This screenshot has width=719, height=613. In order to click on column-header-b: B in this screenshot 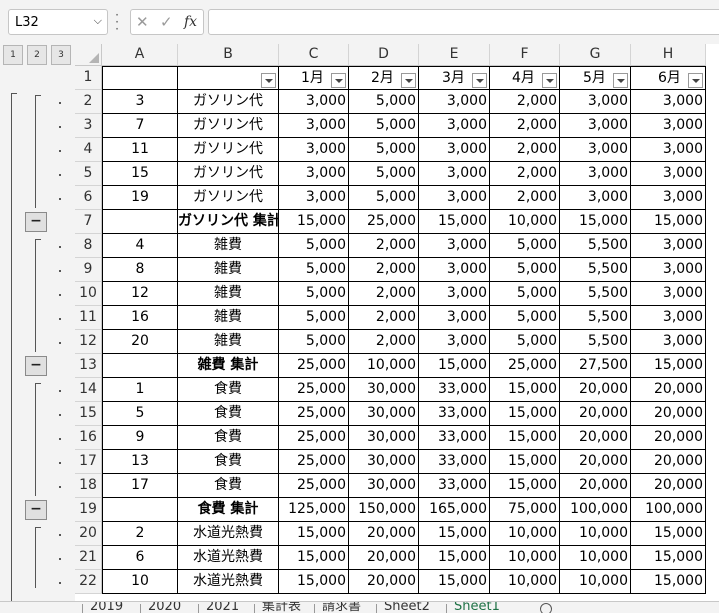, I will do `click(228, 55)`.